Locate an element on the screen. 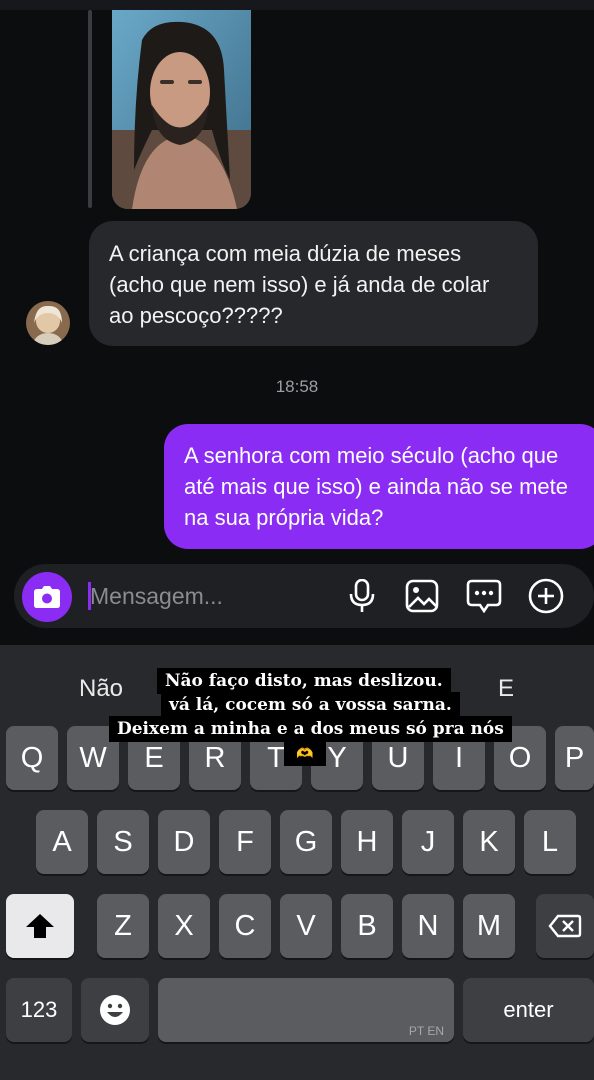  sticker-icon is located at coordinates (484, 596).